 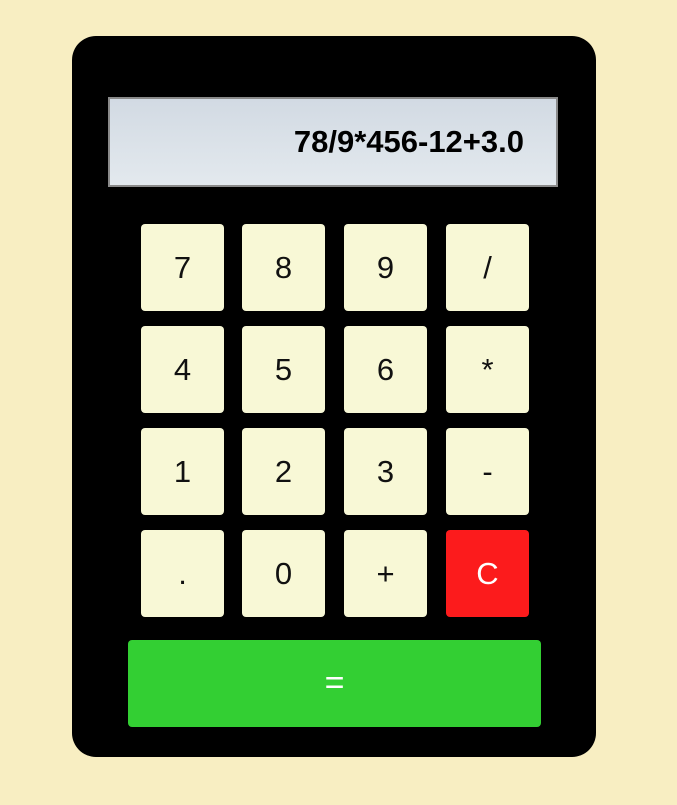 What do you see at coordinates (487, 573) in the screenshot?
I see `clear-button: C` at bounding box center [487, 573].